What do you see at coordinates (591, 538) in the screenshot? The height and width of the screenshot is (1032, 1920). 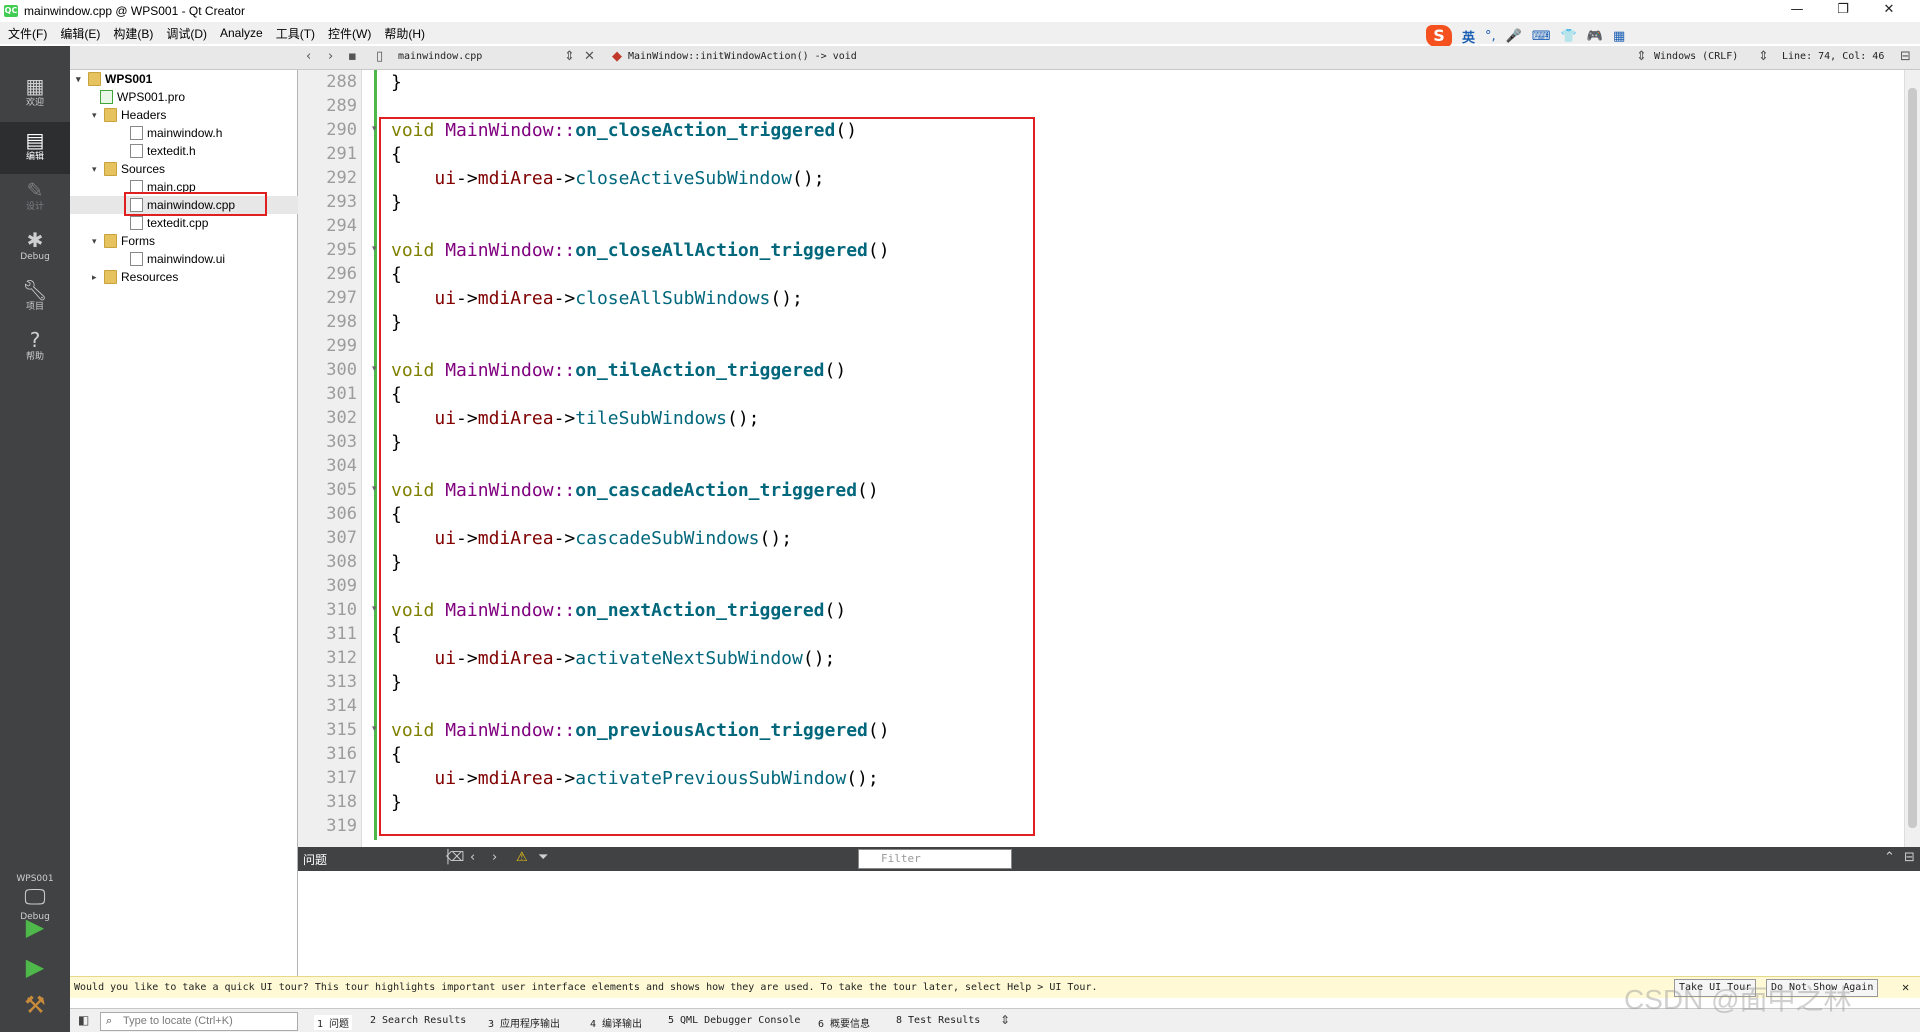 I see `code-line: ui->mdiArea->cascadeSubWindows();` at bounding box center [591, 538].